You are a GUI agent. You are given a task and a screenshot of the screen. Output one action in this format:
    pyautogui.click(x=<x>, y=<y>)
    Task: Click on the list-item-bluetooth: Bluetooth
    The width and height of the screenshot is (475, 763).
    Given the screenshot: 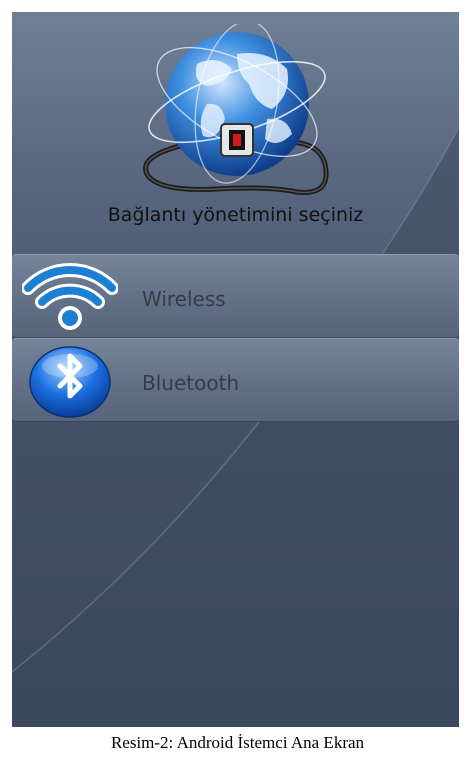 What is the action you would take?
    pyautogui.click(x=235, y=380)
    